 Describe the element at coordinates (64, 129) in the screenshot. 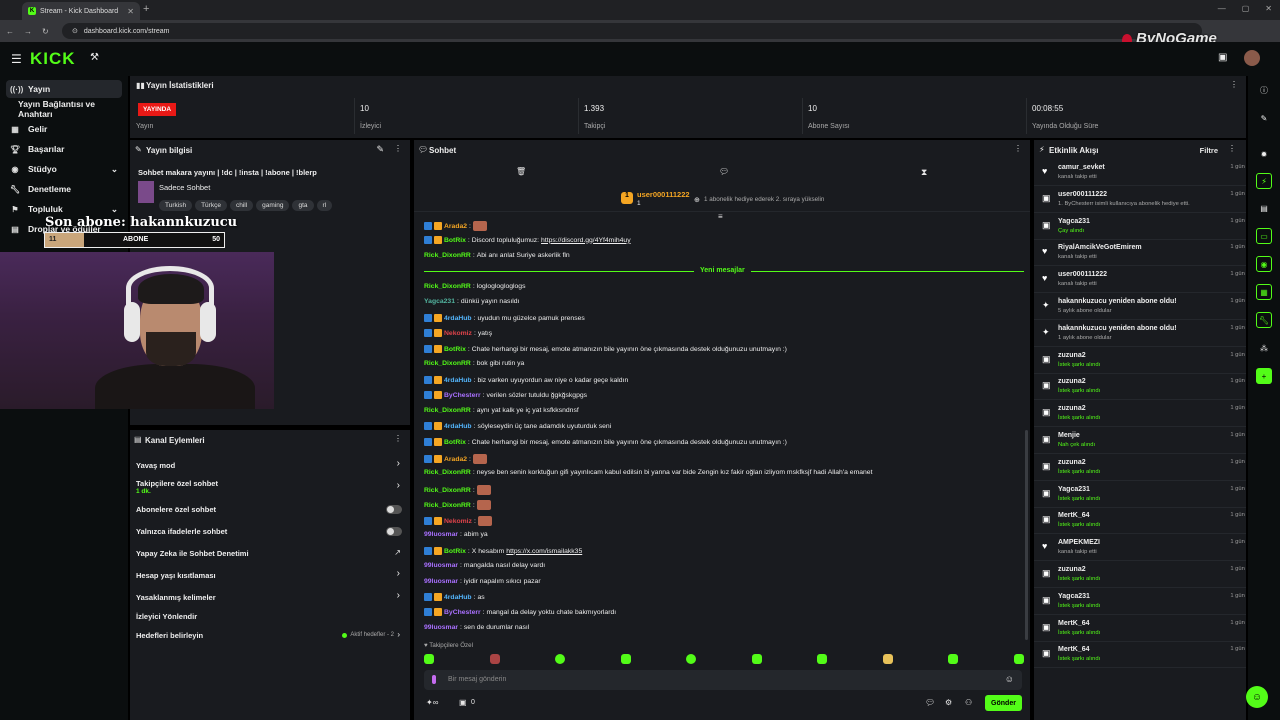

I see `sidebar-item-gelir: ▦ Gelir` at that location.